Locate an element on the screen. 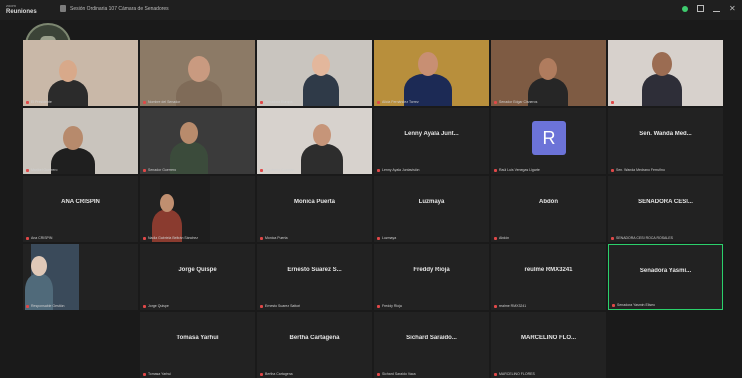 The height and width of the screenshot is (378, 742). participant-tile: Senadora Europa is located at coordinates (314, 73).